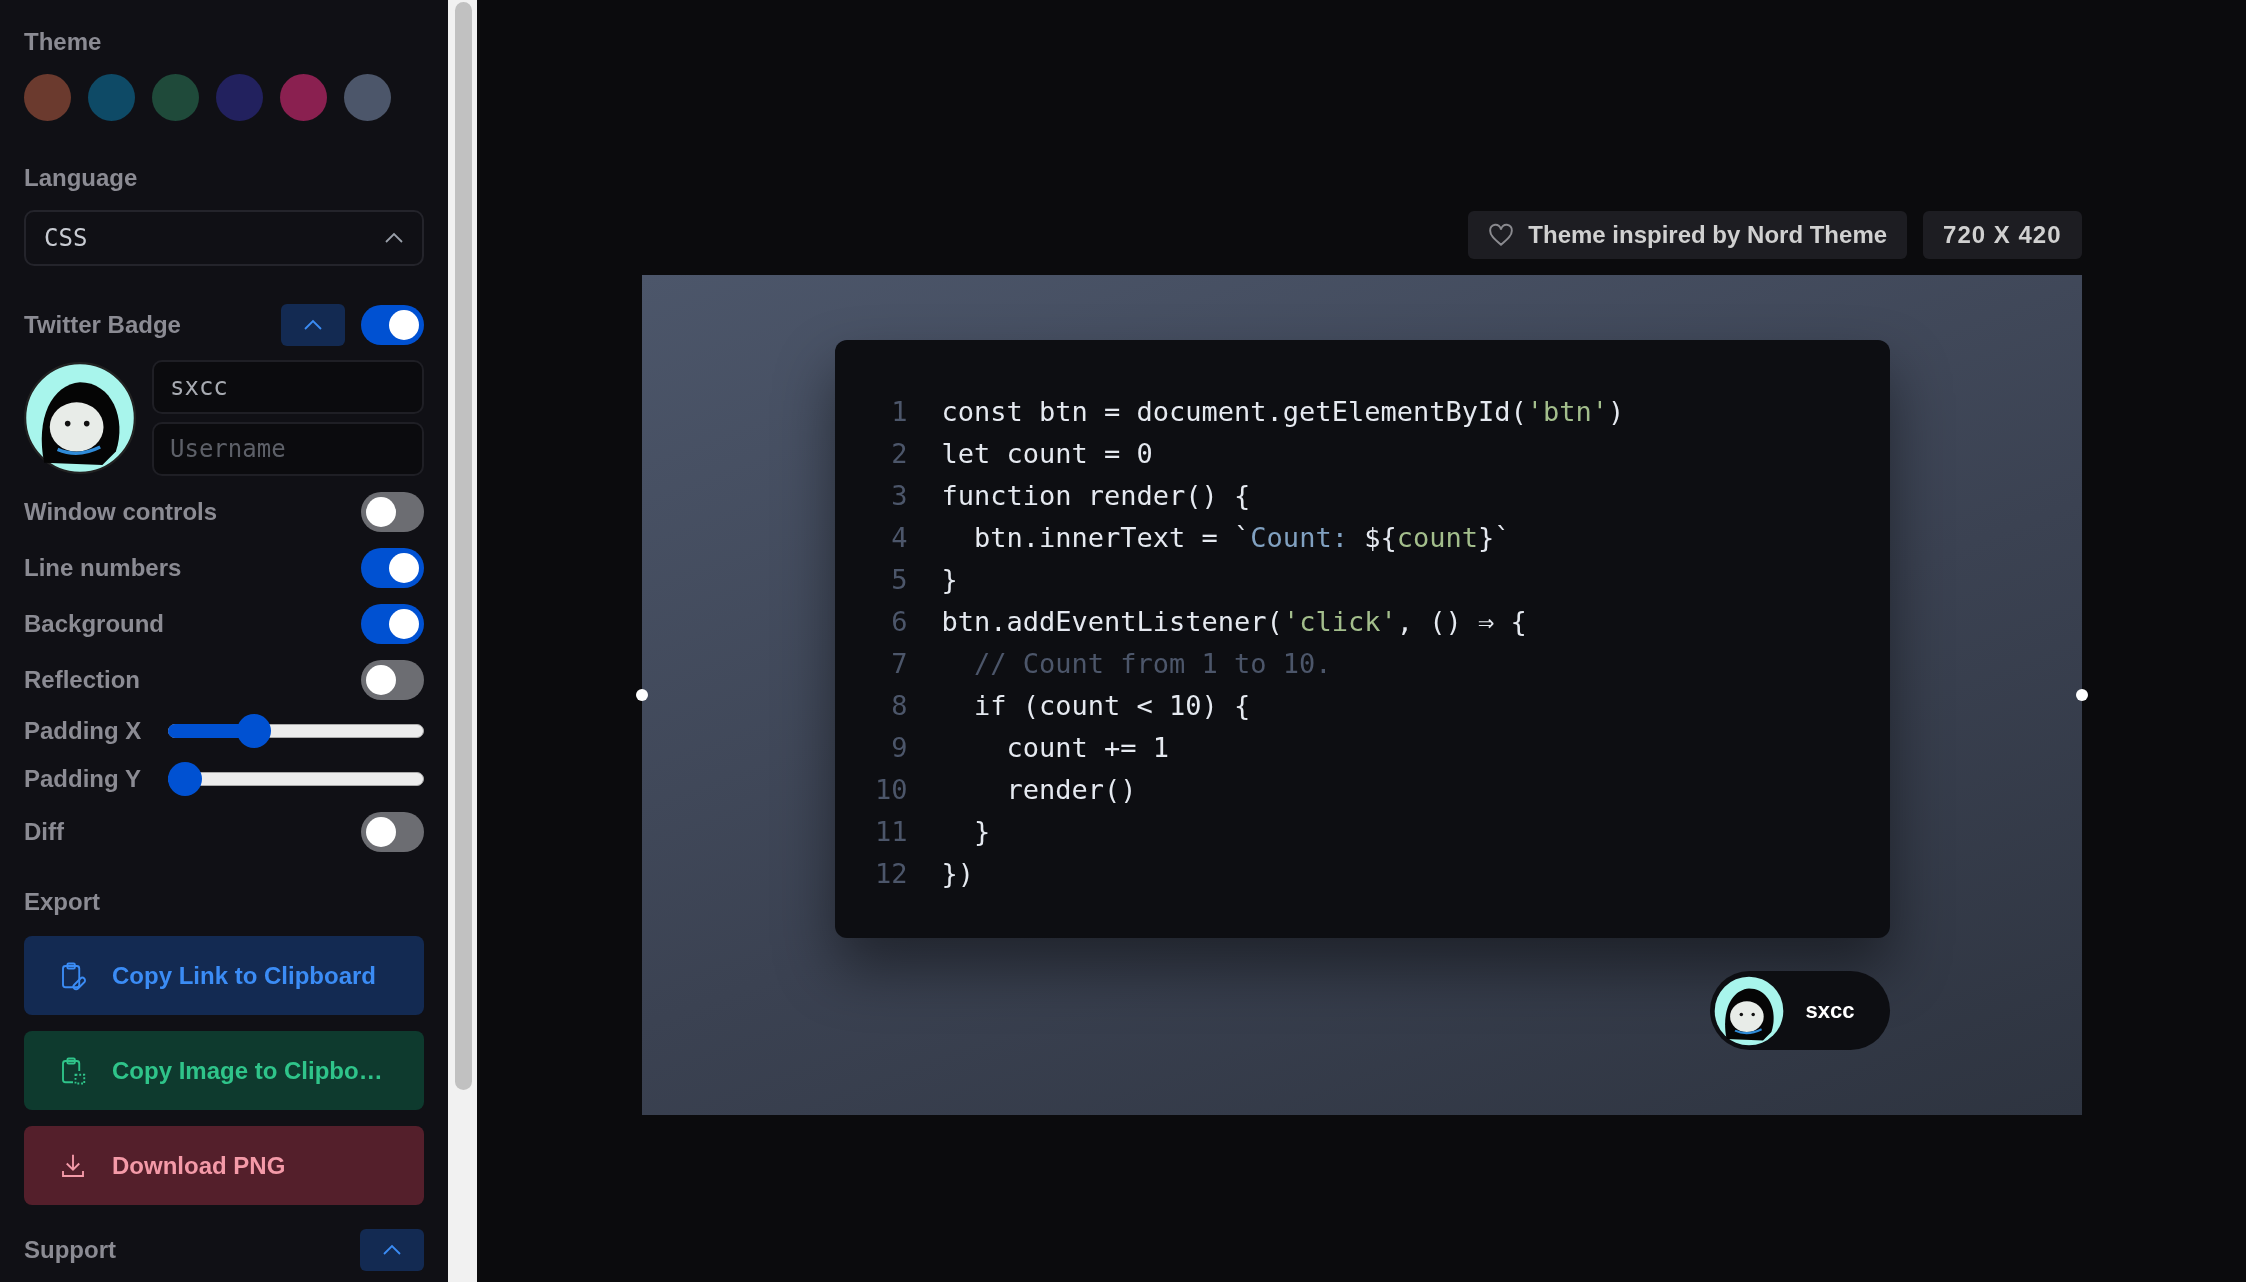  What do you see at coordinates (63, 42) in the screenshot?
I see `section-label: Theme` at bounding box center [63, 42].